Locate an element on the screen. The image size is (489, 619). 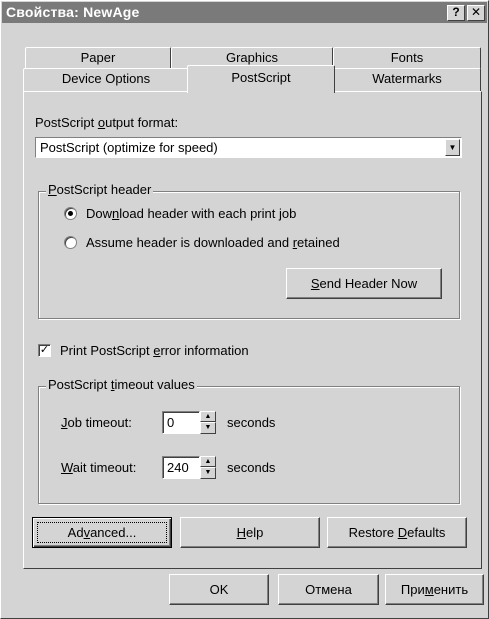
job-timeout-value: 0 is located at coordinates (171, 422).